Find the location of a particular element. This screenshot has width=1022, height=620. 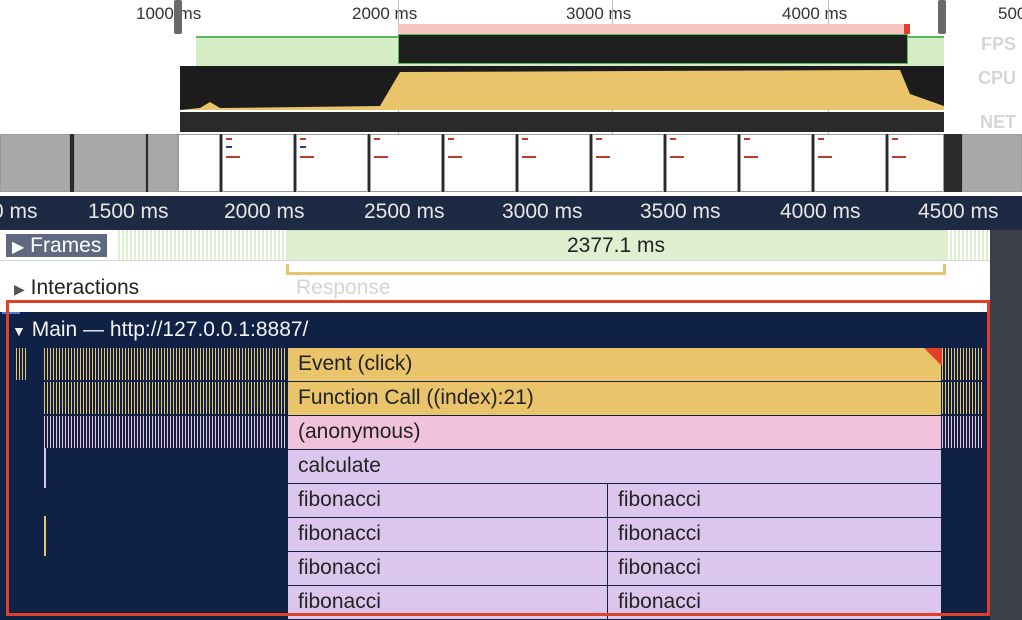

overview-tick: 4000 ms is located at coordinates (815, 13).